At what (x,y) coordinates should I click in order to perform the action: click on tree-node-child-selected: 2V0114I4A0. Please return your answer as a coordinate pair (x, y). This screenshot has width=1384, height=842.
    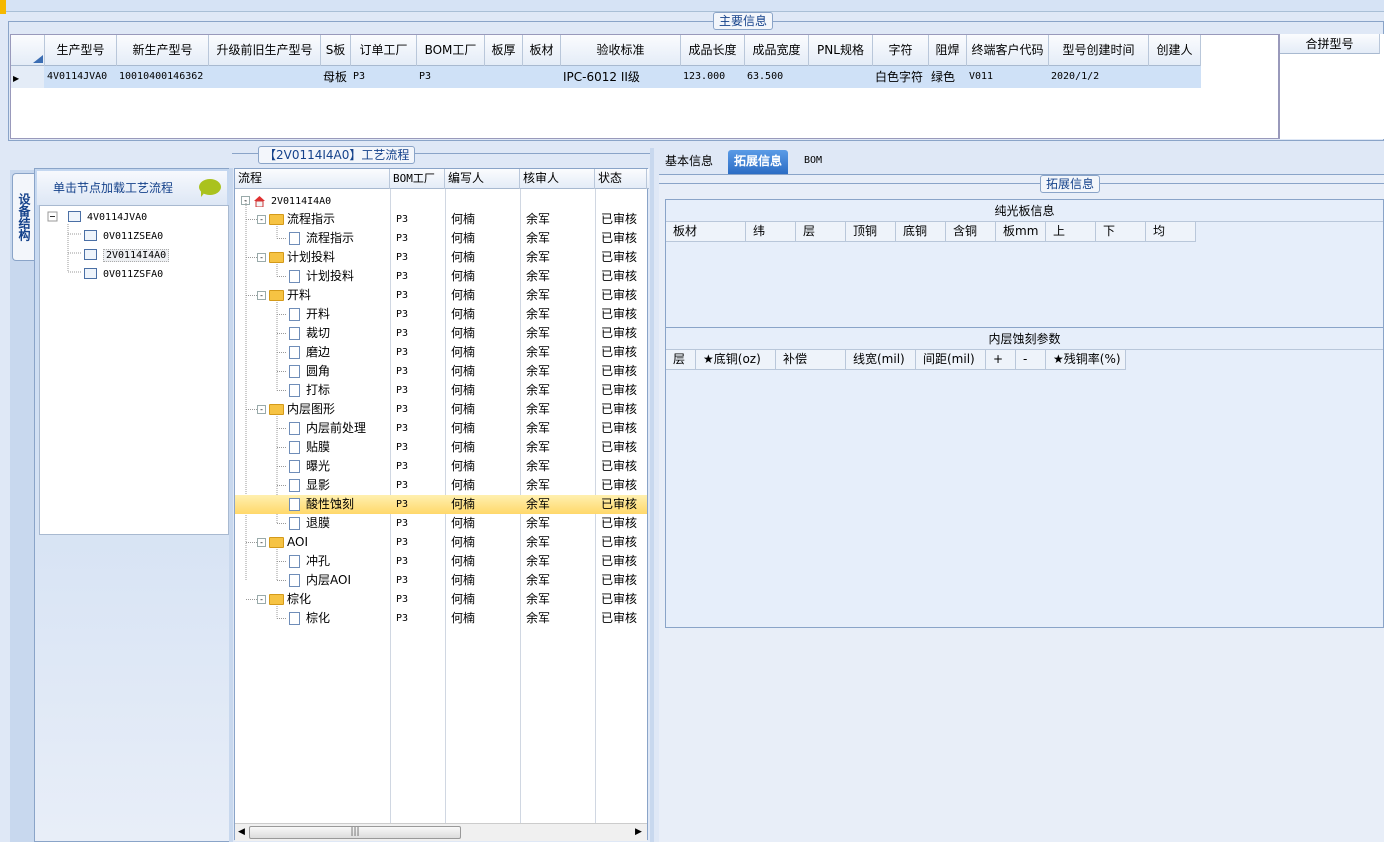
    Looking at the image, I should click on (127, 254).